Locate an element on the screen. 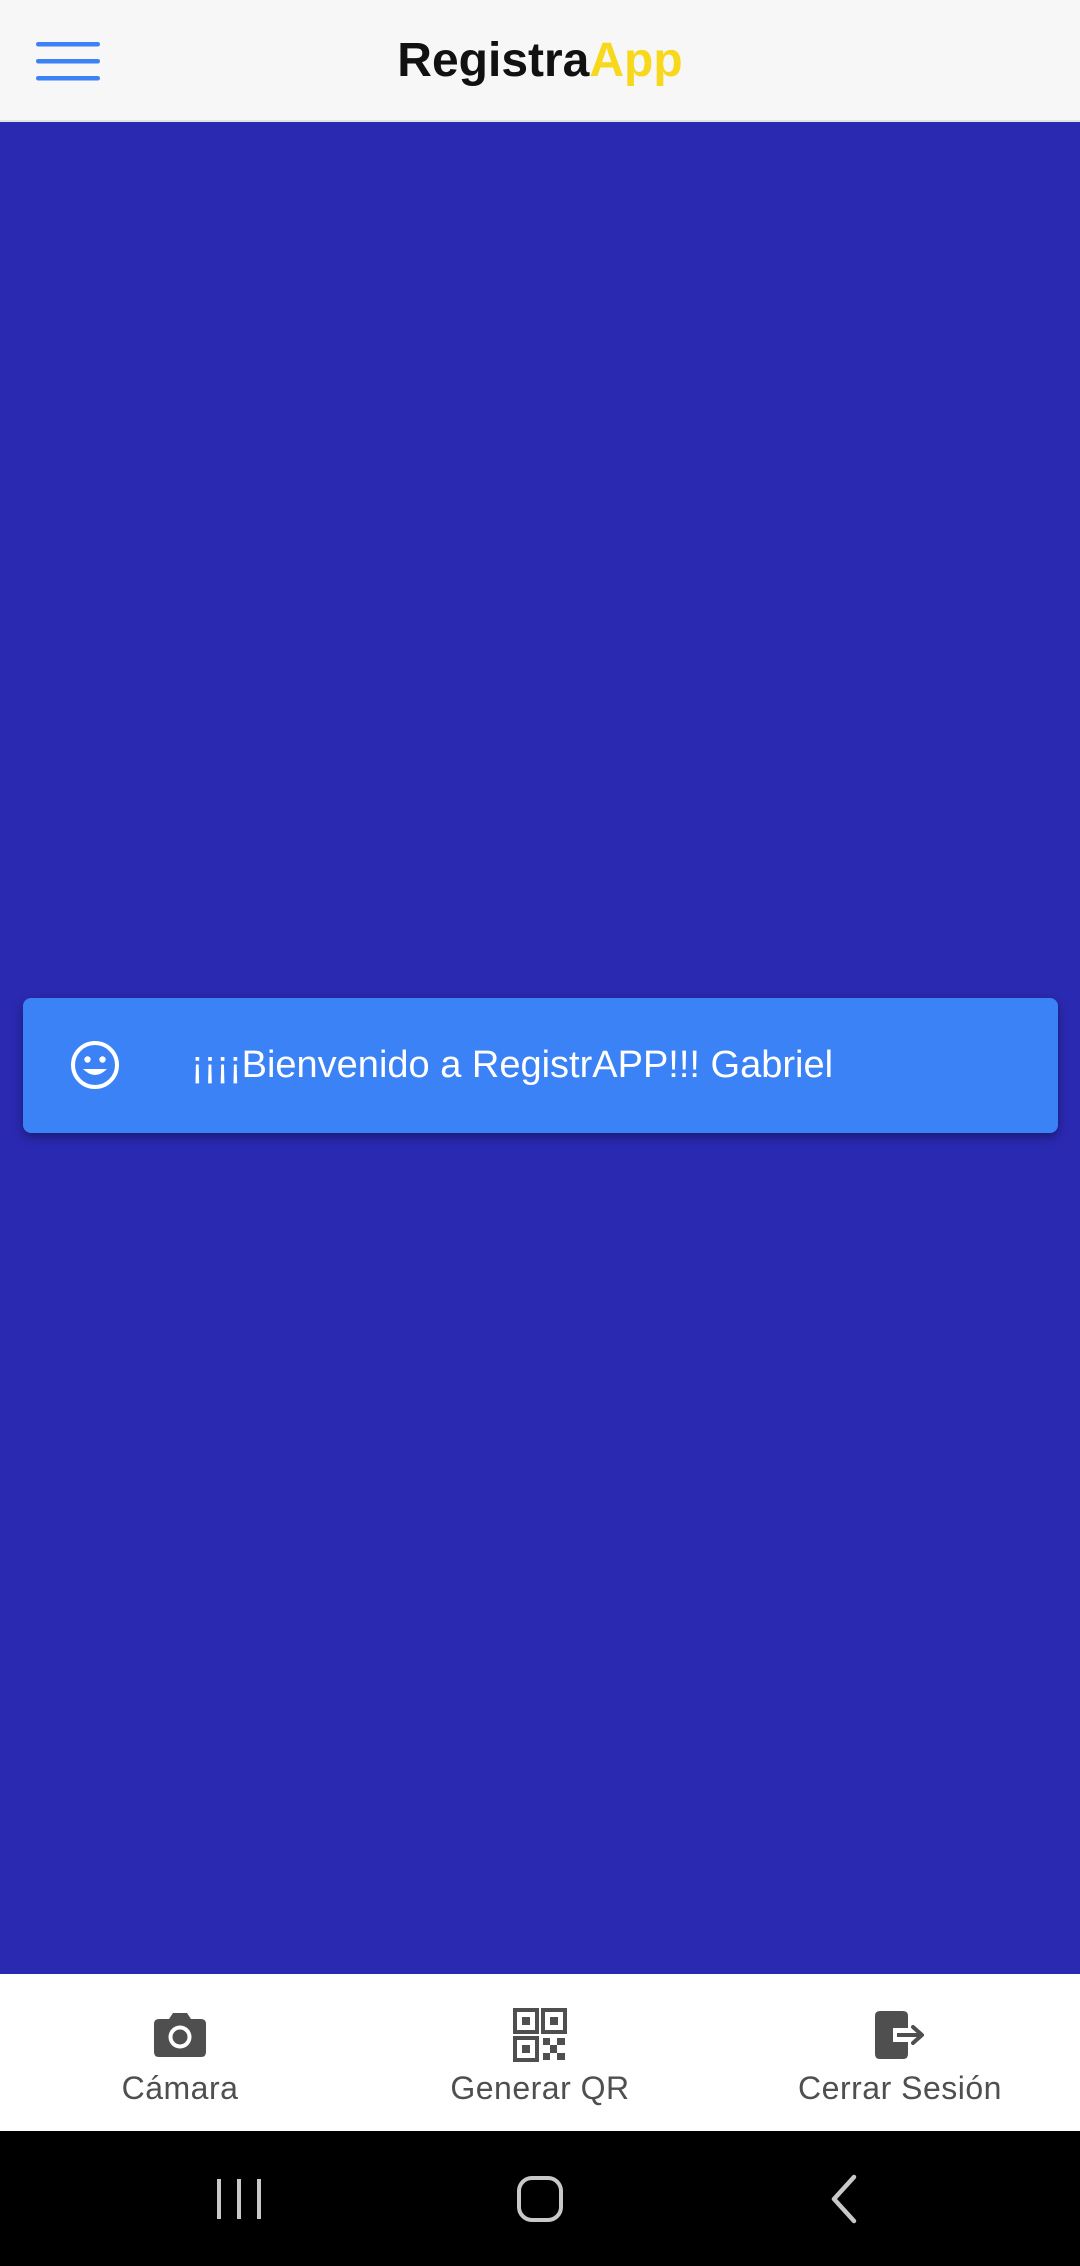 Image resolution: width=1080 pixels, height=2266 pixels. tab-camara: Cámara is located at coordinates (180, 2052).